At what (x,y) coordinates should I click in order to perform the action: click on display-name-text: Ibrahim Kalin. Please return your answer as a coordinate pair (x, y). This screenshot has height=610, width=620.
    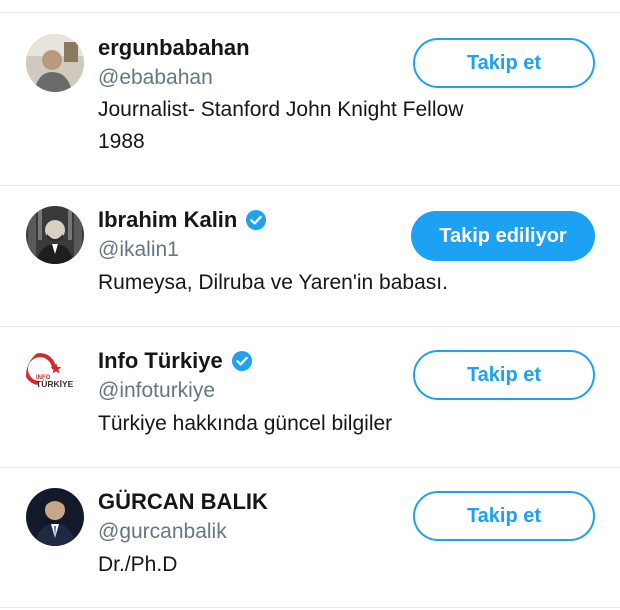
    Looking at the image, I should click on (167, 220).